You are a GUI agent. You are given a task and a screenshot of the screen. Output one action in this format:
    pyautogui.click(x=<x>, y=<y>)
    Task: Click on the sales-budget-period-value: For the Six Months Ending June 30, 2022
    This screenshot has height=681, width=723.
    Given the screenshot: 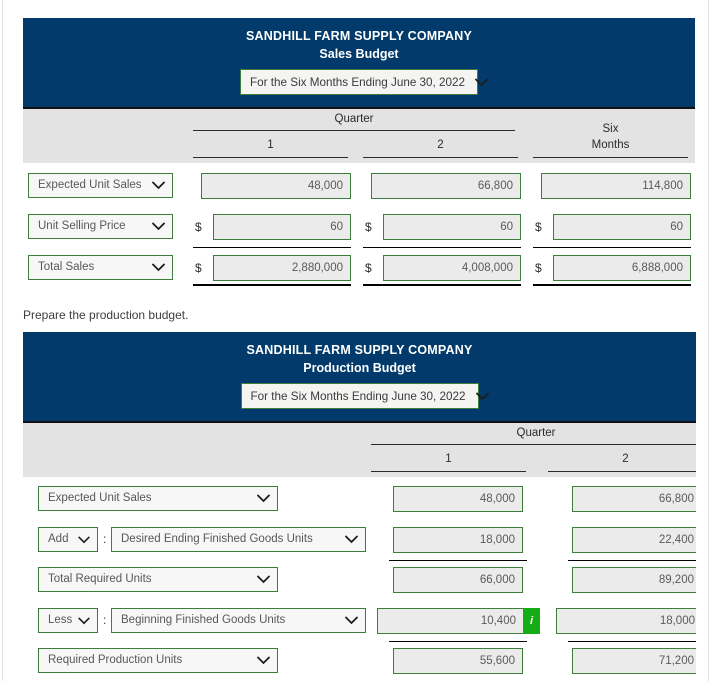 What is the action you would take?
    pyautogui.click(x=358, y=82)
    